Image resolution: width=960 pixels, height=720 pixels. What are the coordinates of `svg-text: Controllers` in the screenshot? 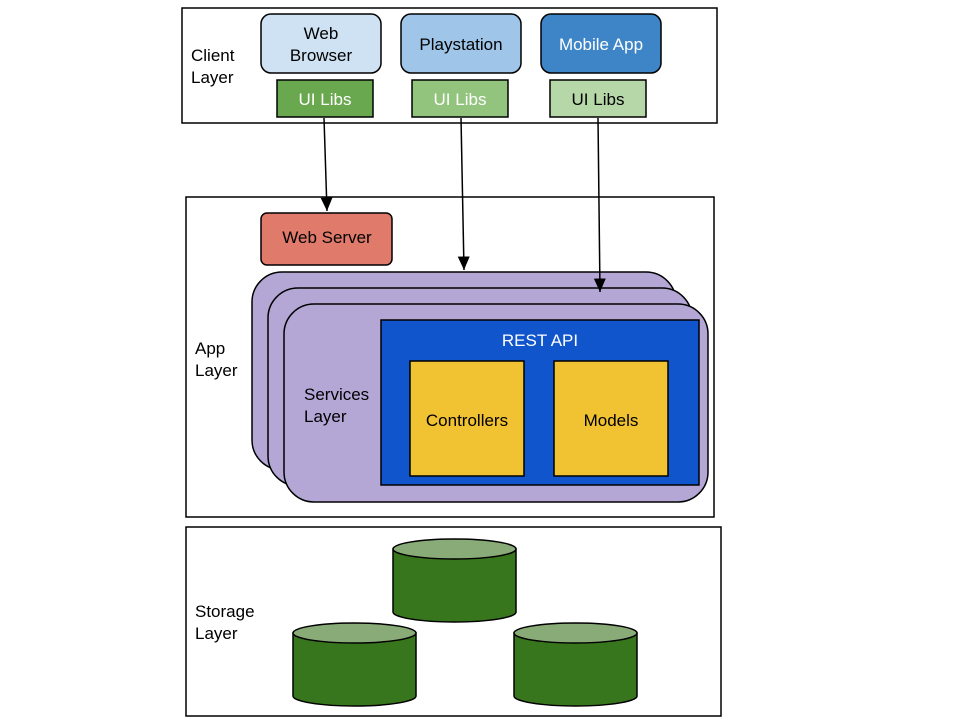 It's located at (467, 420).